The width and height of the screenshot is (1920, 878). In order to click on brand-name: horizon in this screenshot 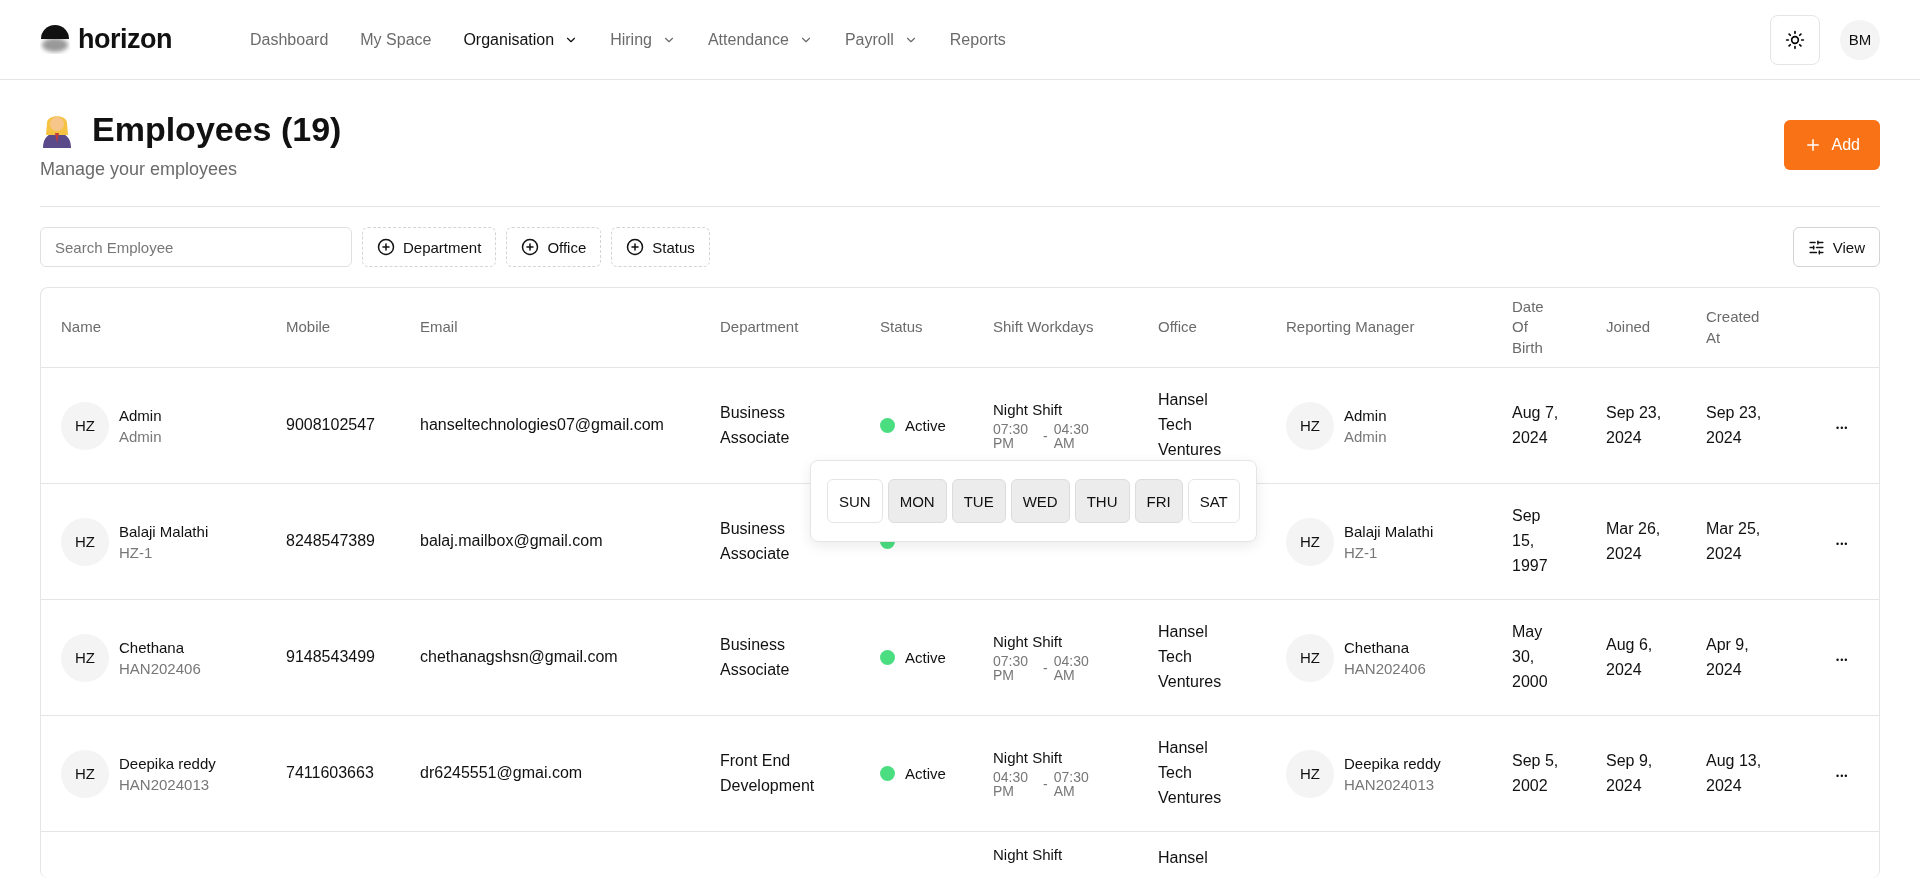, I will do `click(125, 39)`.